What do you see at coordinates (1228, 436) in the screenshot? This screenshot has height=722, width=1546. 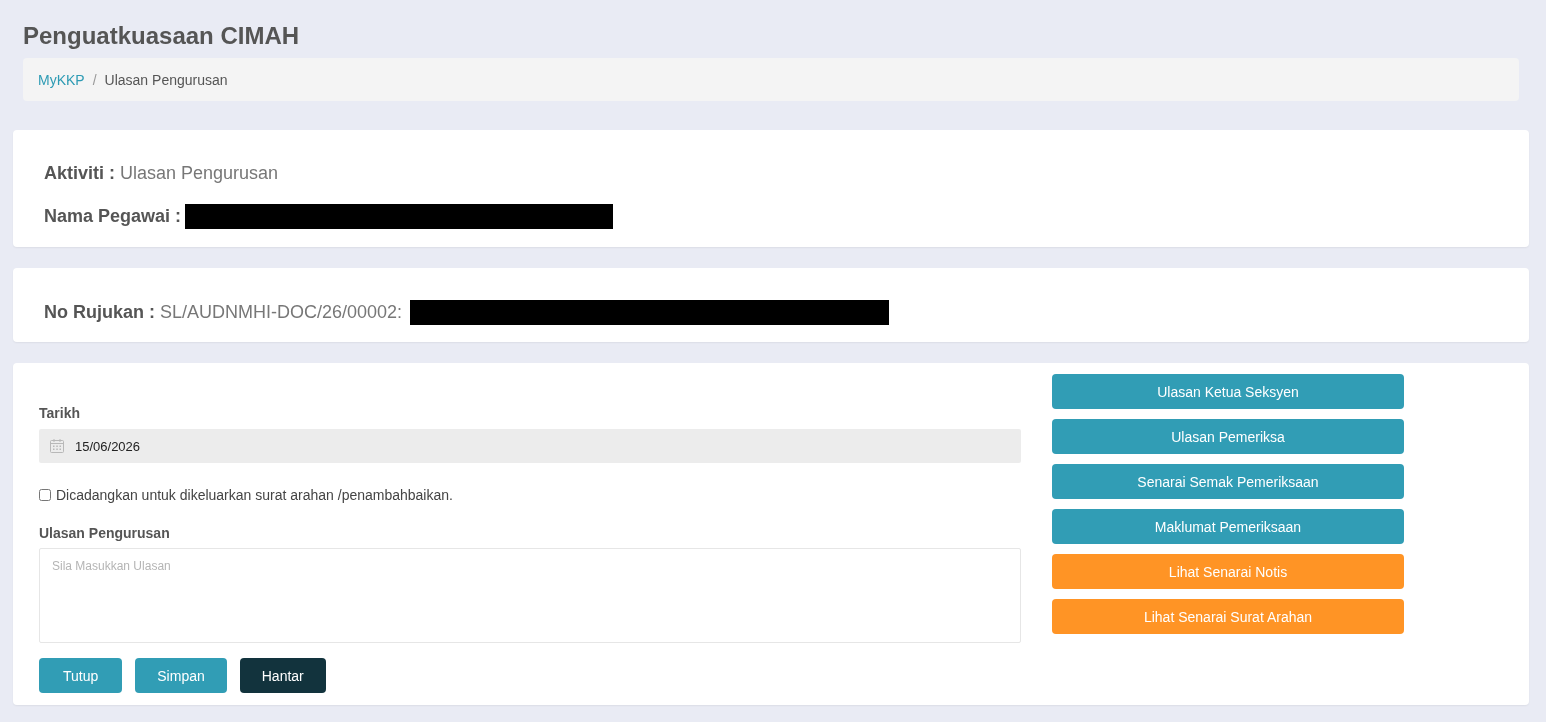 I see `side-button: Ulasan Pemeriksa` at bounding box center [1228, 436].